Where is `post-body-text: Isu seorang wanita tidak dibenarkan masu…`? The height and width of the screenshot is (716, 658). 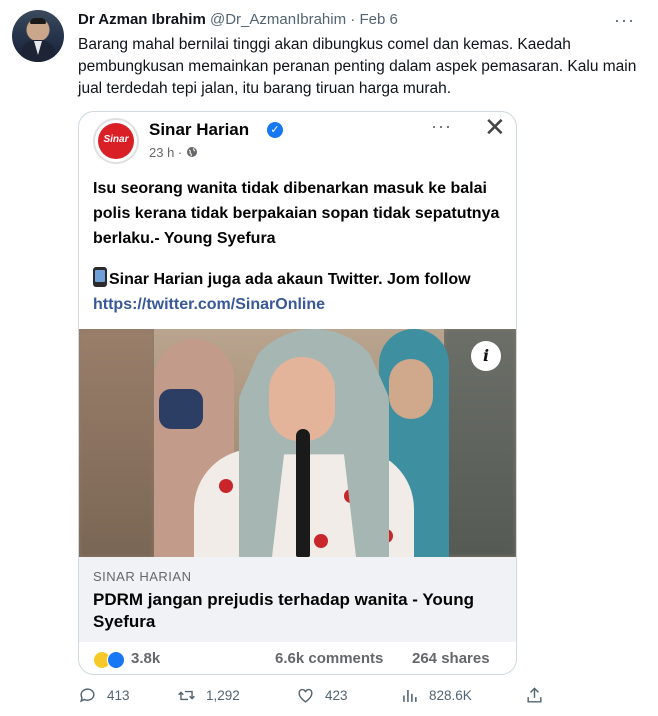 post-body-text: Isu seorang wanita tidak dibenarkan masu… is located at coordinates (296, 213).